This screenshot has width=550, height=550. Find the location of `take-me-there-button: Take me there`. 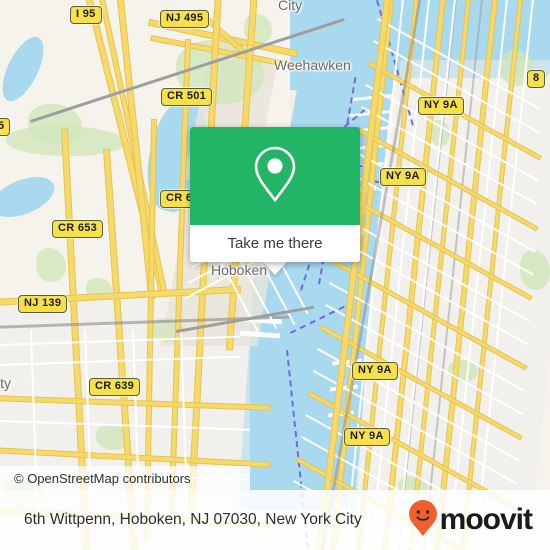

take-me-there-button: Take me there is located at coordinates (275, 243).